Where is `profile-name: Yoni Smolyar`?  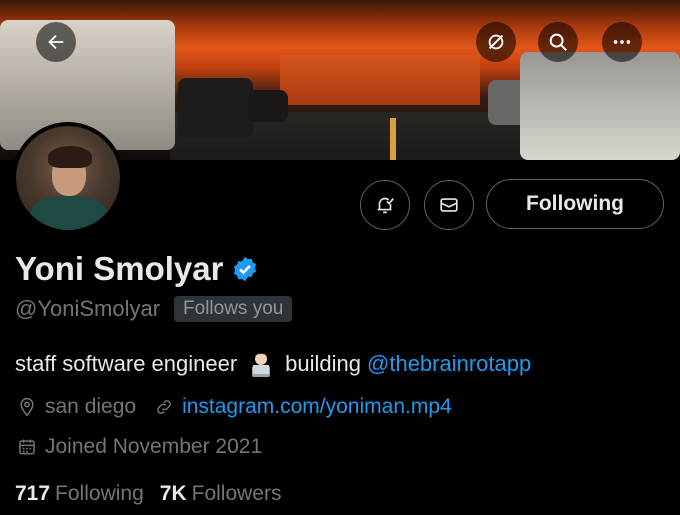
profile-name: Yoni Smolyar is located at coordinates (119, 268).